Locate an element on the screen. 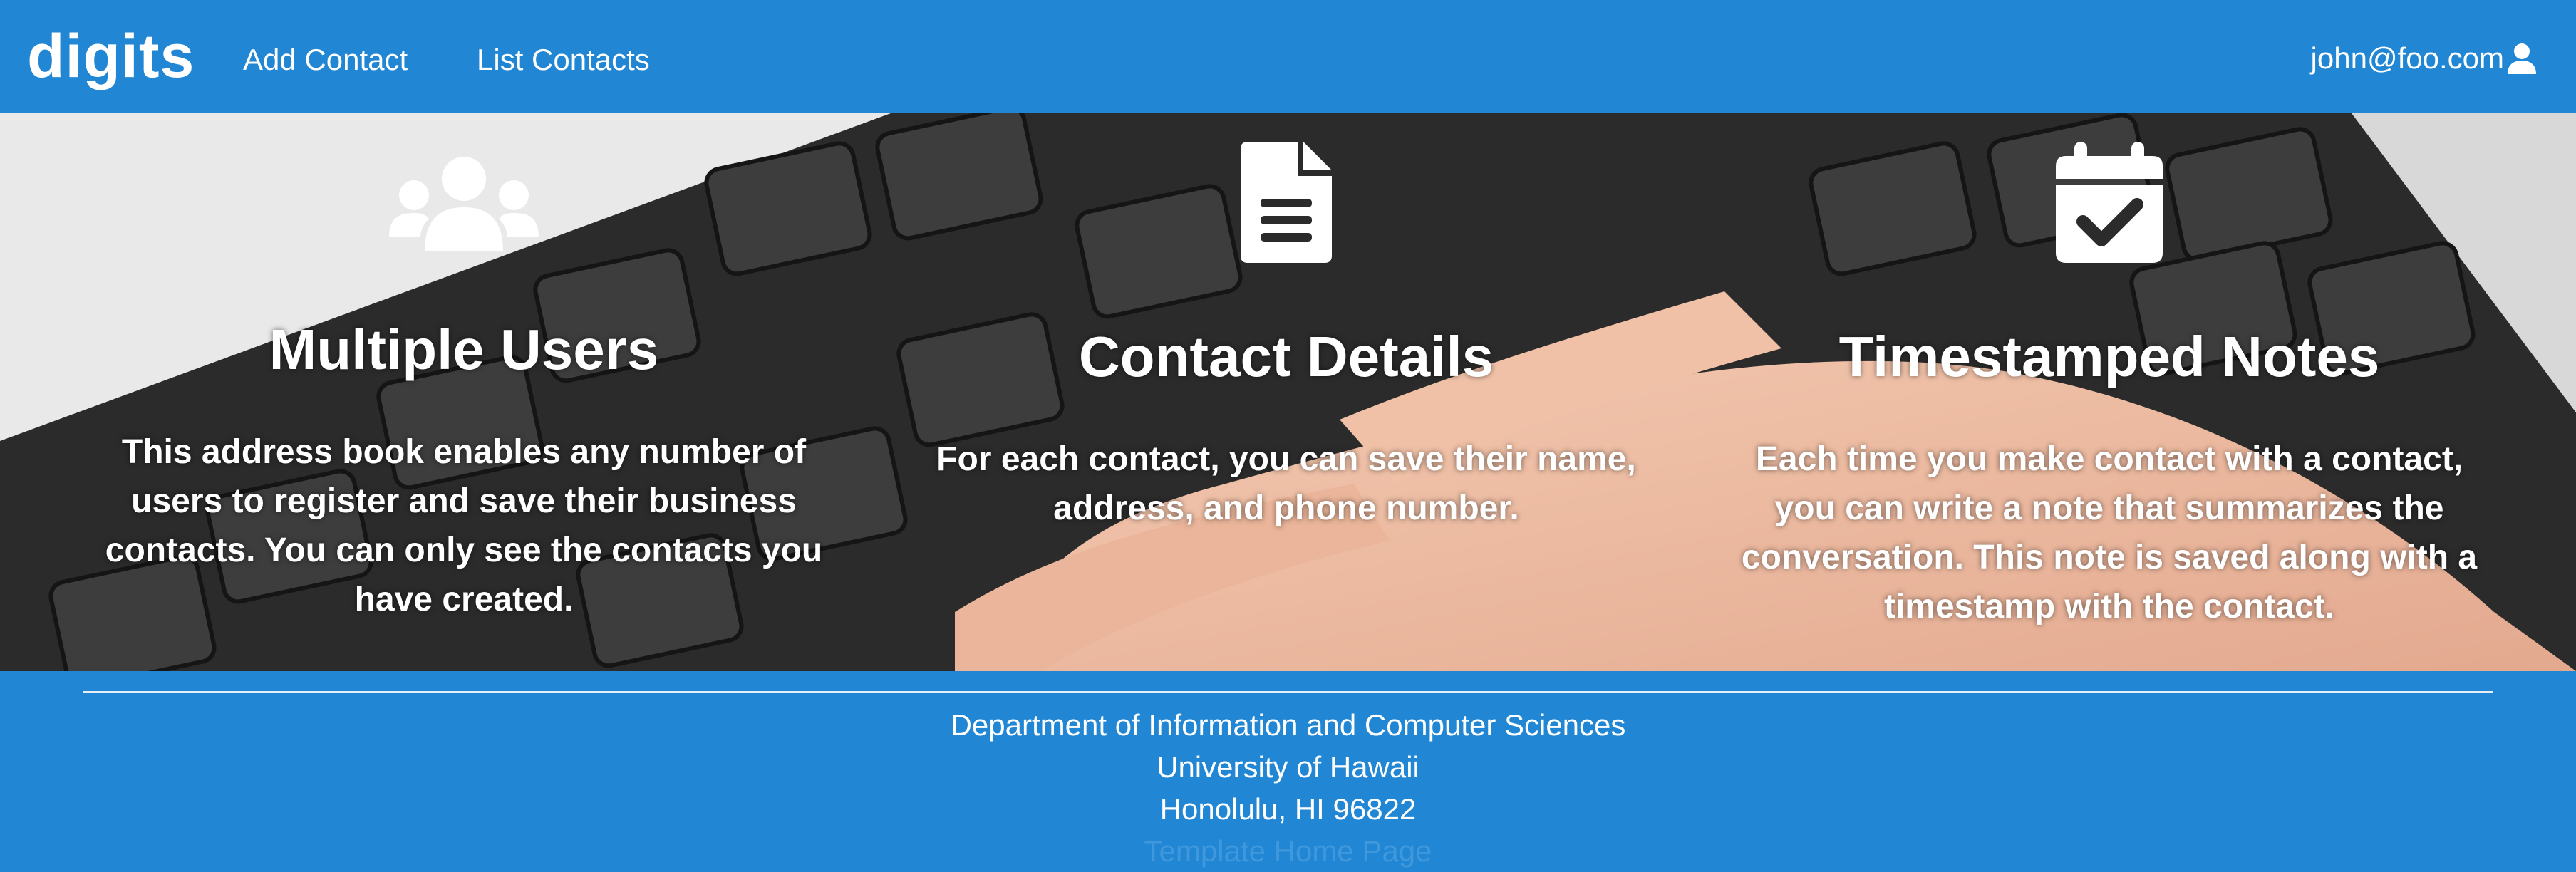 The image size is (2576, 872). nav-link-add-contact: Add Contact is located at coordinates (326, 60).